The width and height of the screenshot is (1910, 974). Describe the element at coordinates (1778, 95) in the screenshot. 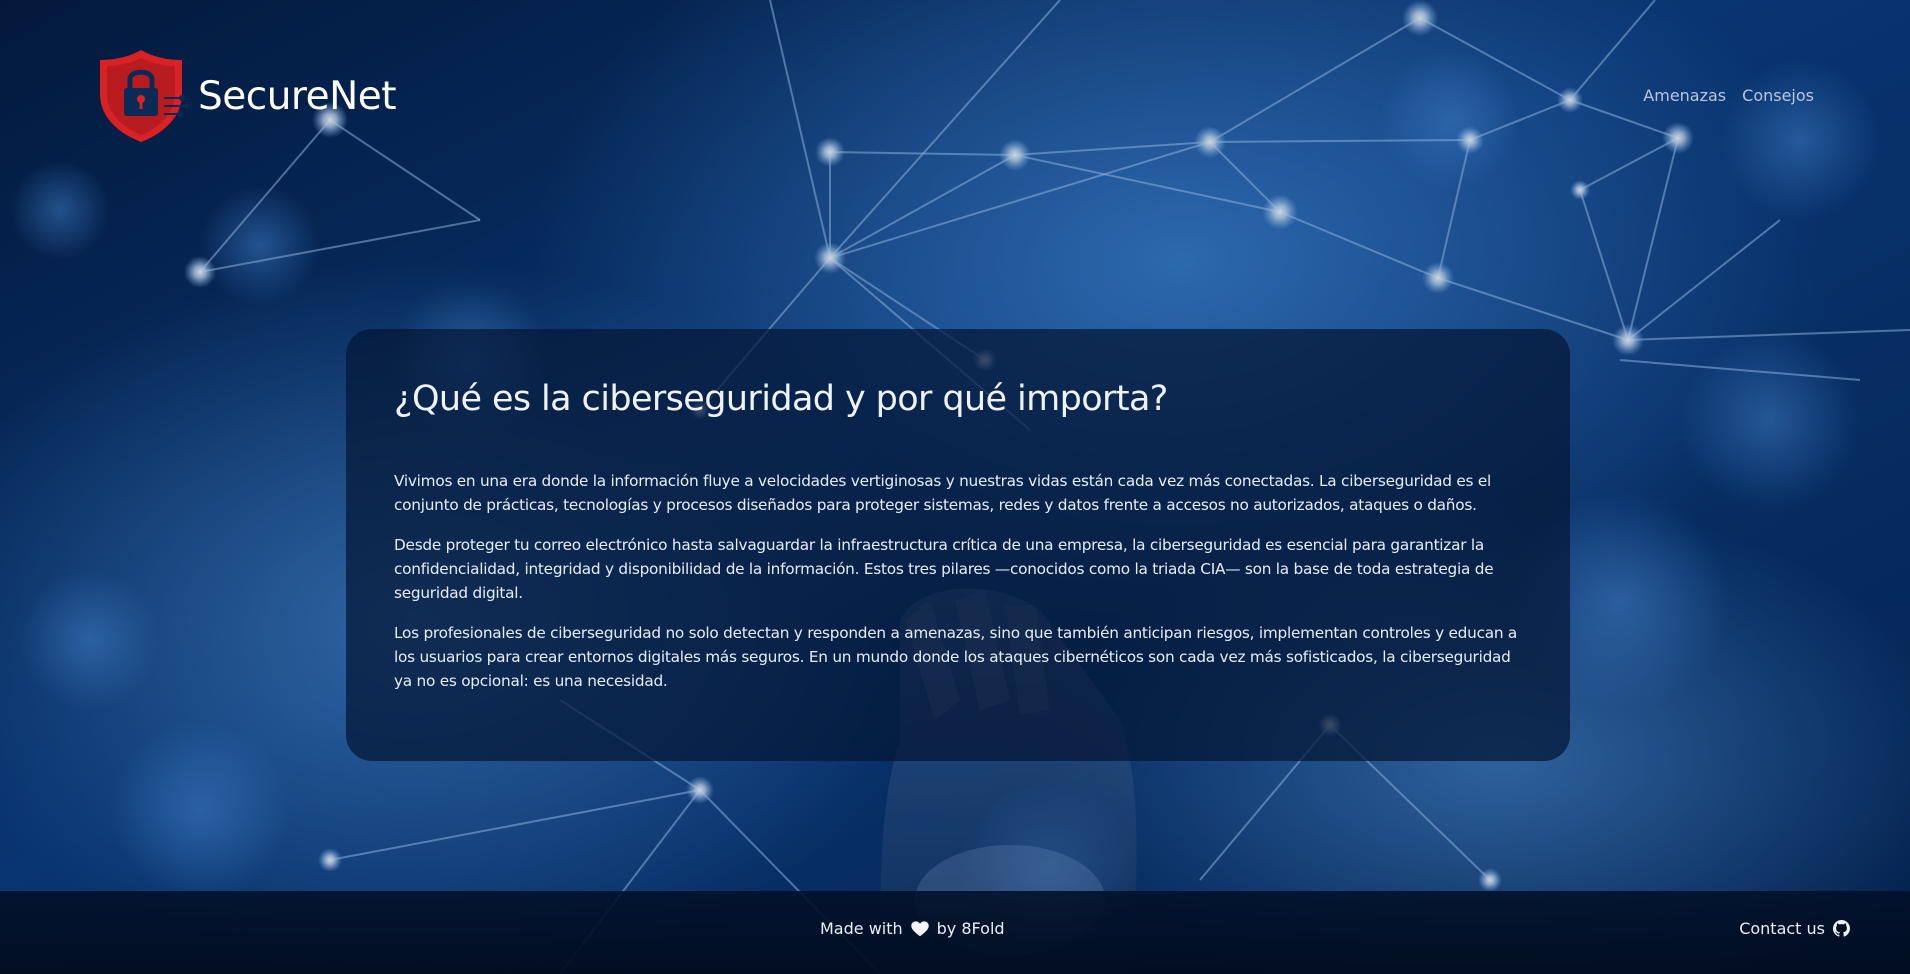

I see `nav-link-consejos: Consejos` at that location.